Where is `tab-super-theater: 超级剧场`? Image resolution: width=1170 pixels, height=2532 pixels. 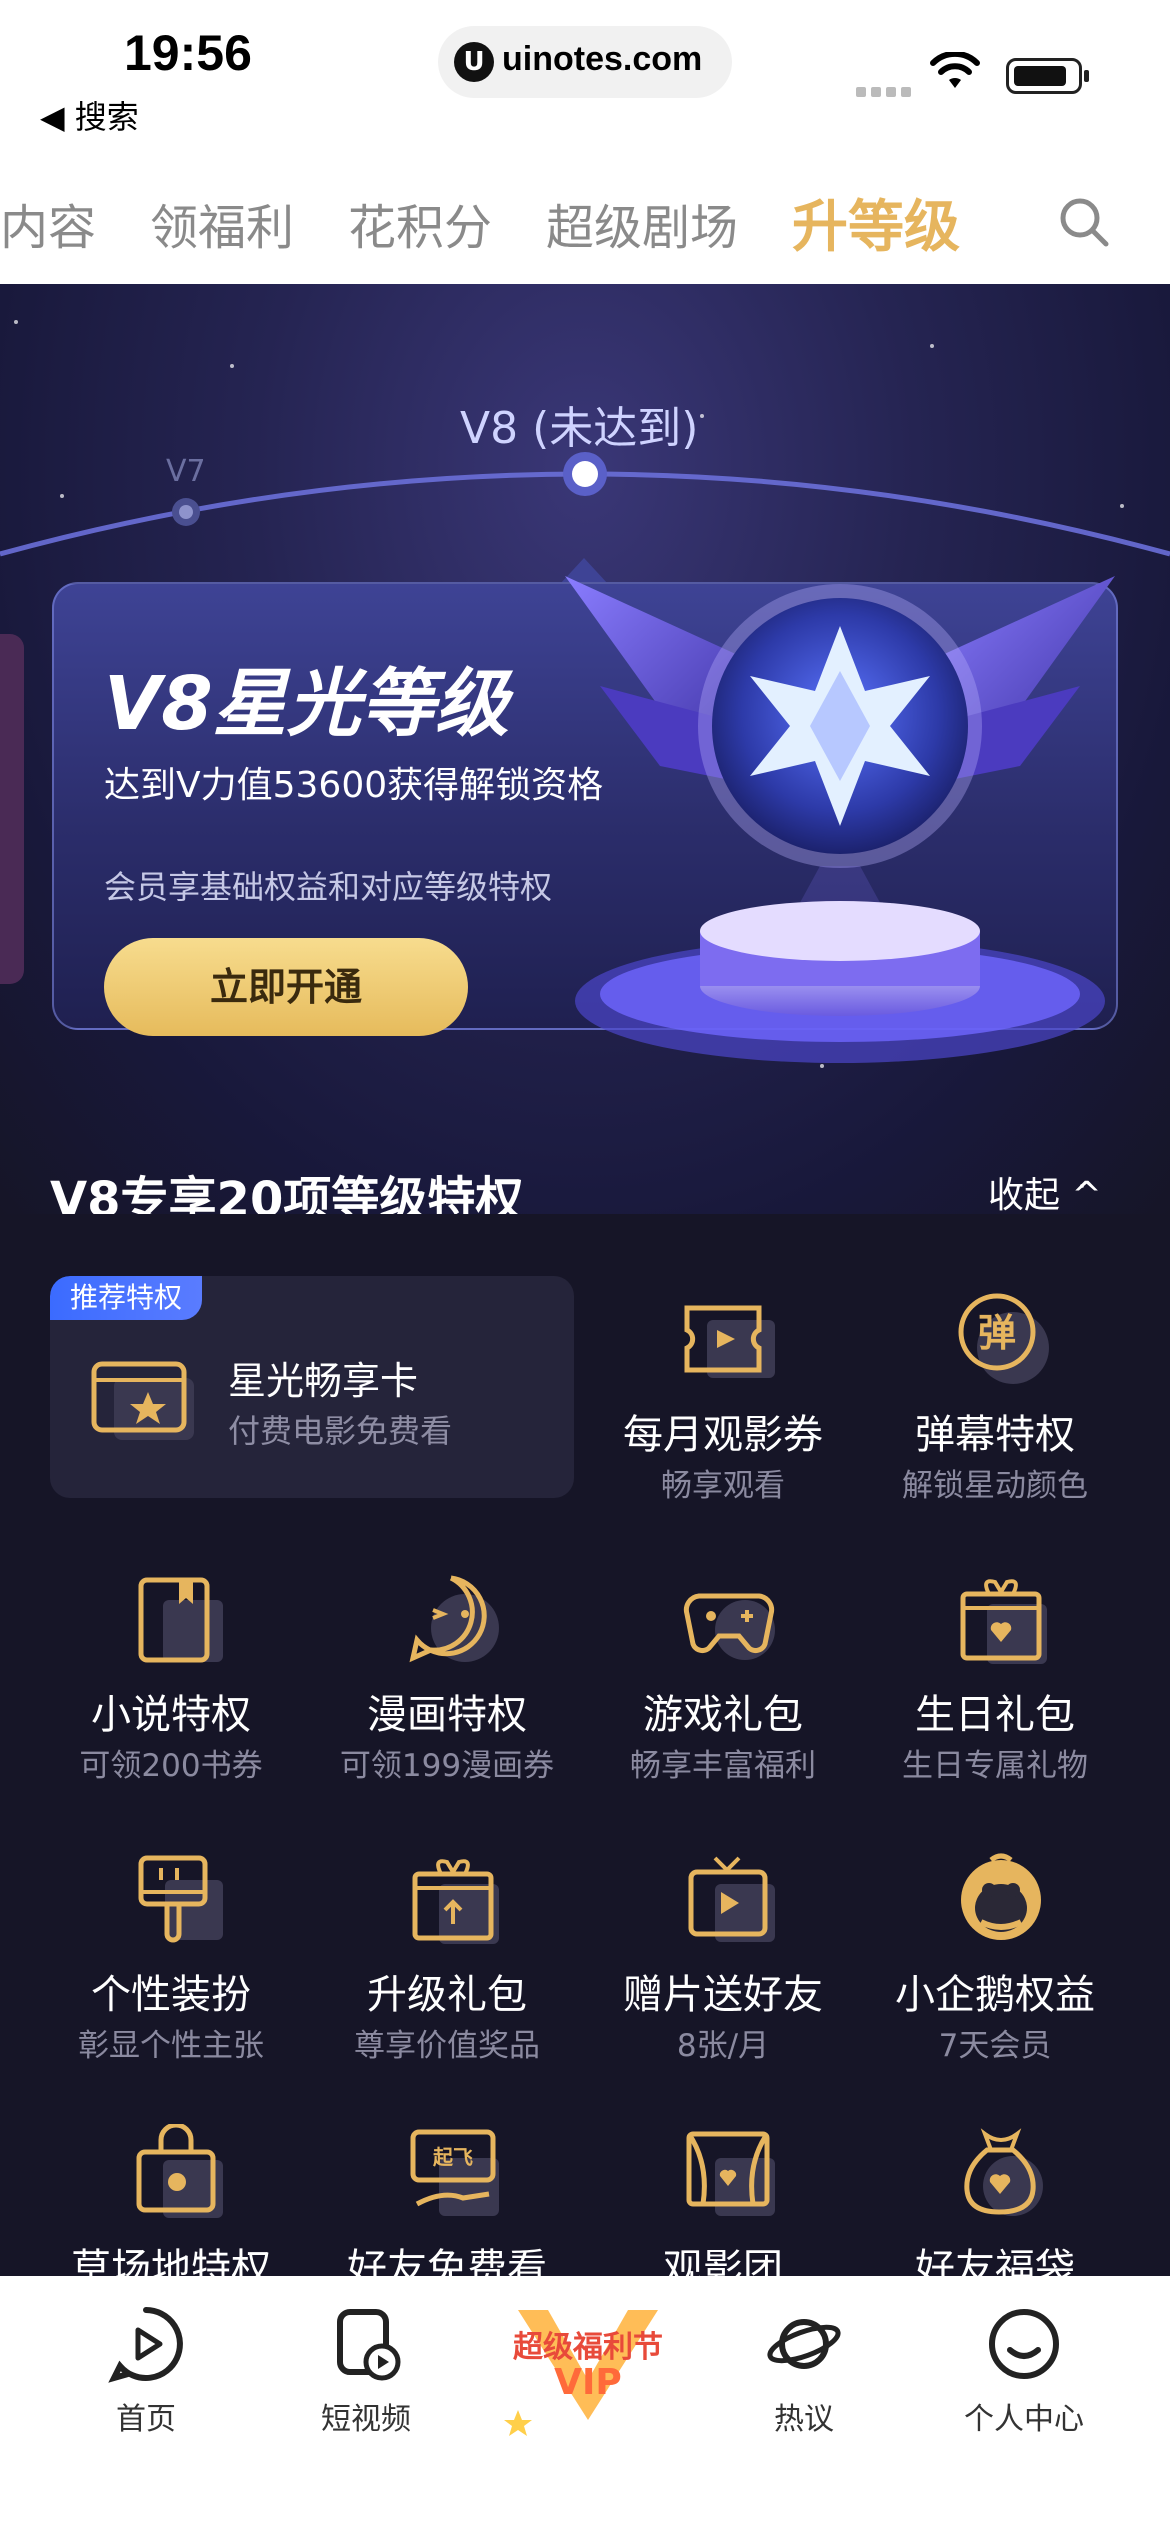 tab-super-theater: 超级剧场 is located at coordinates (642, 223).